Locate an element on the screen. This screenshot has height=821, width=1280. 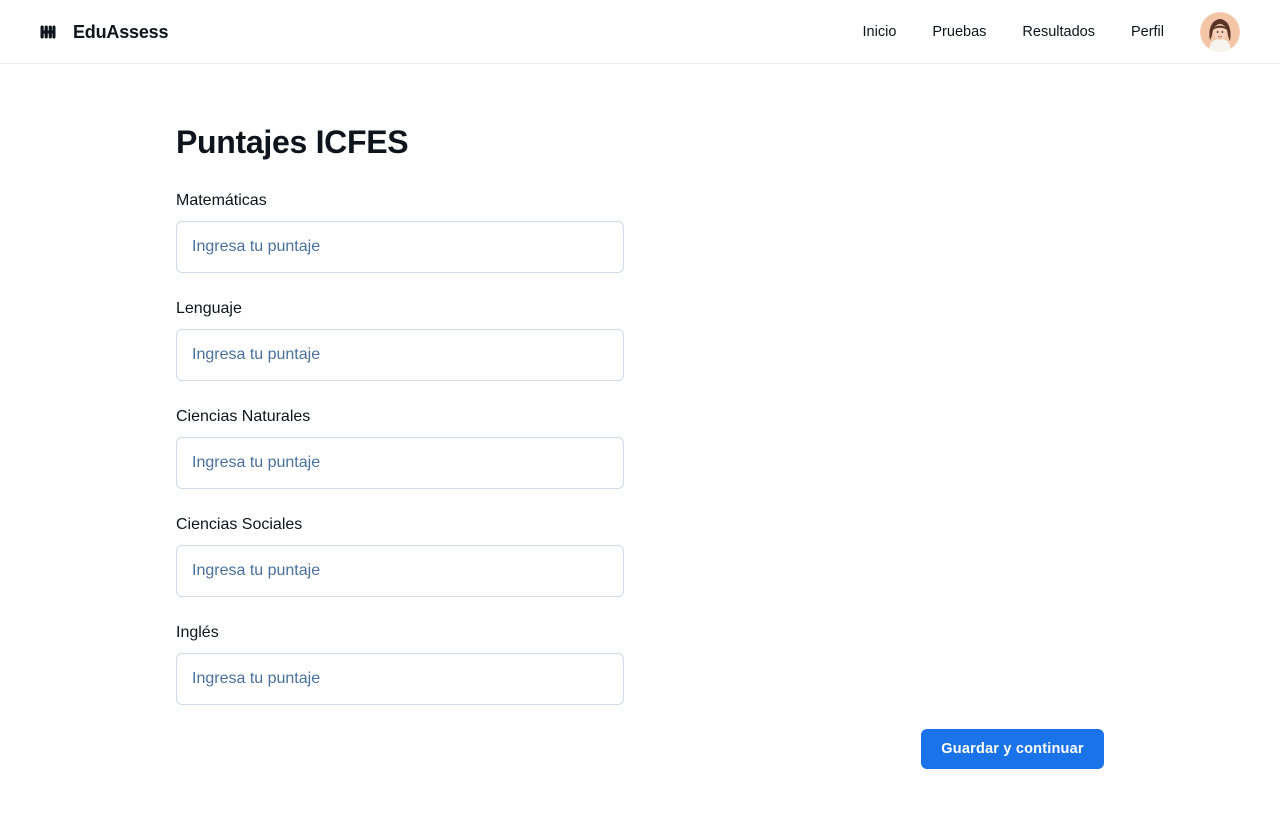
brand: EduAssess is located at coordinates (104, 32).